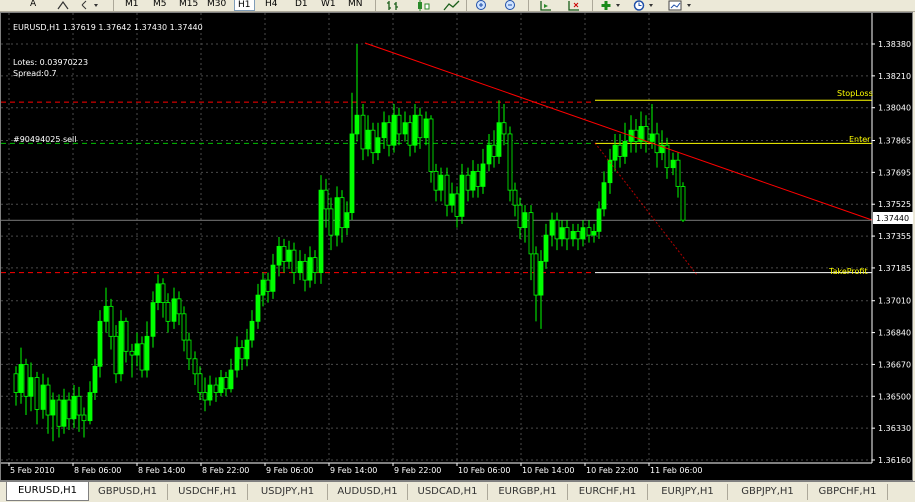  What do you see at coordinates (188, 5) in the screenshot?
I see `timeframe-m15: M15` at bounding box center [188, 5].